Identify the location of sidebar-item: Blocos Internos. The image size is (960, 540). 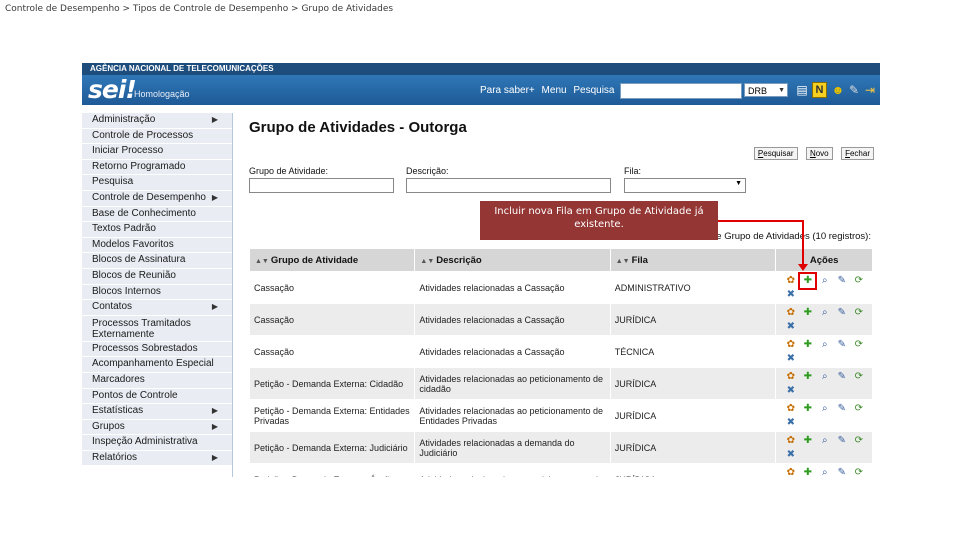
(157, 292).